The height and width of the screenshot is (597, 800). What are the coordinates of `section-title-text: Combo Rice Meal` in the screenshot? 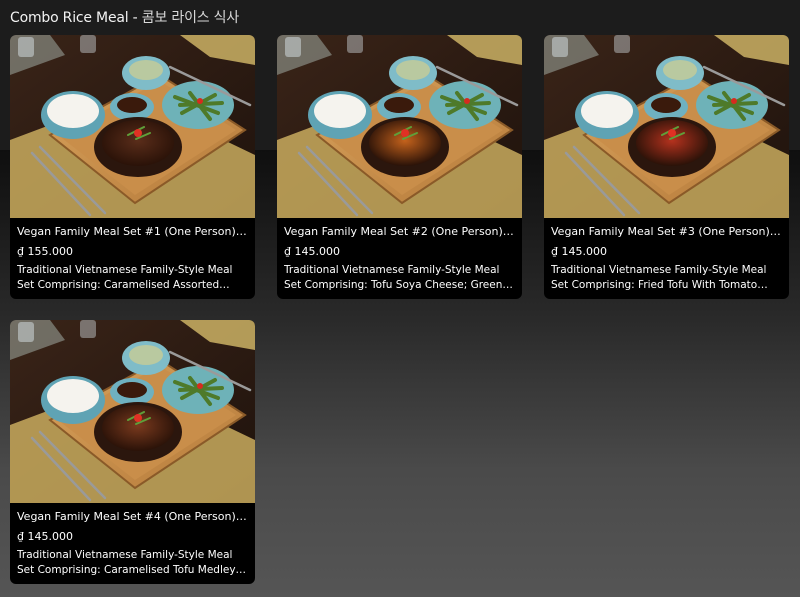 It's located at (69, 18).